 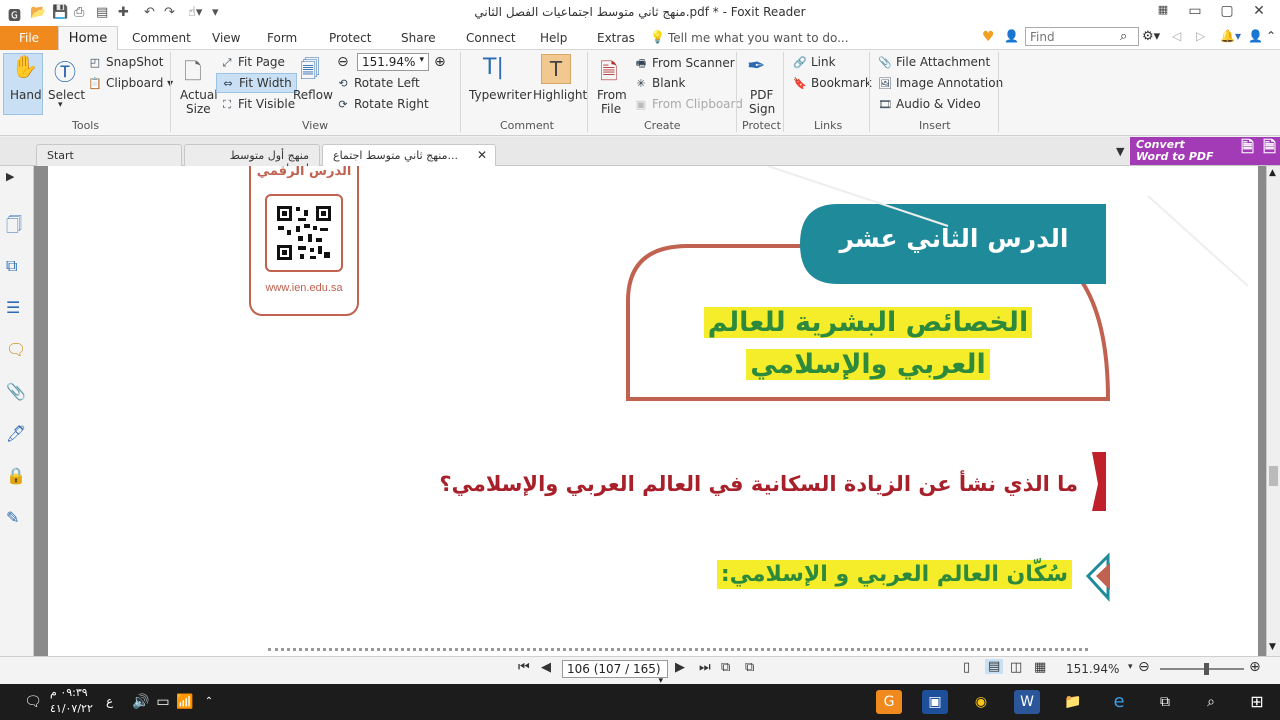 What do you see at coordinates (409, 155) in the screenshot?
I see `tab-document-2: منهج ثاني متوسط اجتماع... ✕` at bounding box center [409, 155].